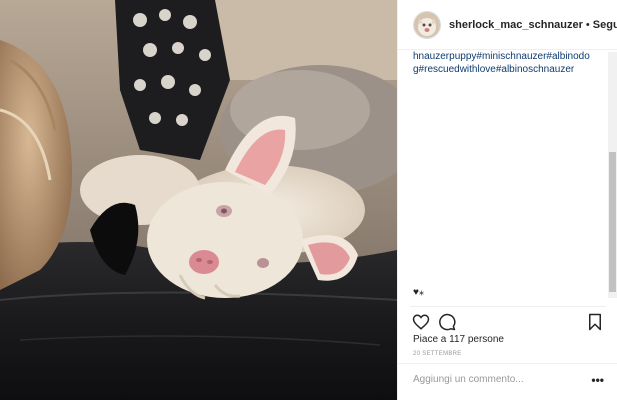 The image size is (617, 400). What do you see at coordinates (447, 322) in the screenshot?
I see `comment-icon` at bounding box center [447, 322].